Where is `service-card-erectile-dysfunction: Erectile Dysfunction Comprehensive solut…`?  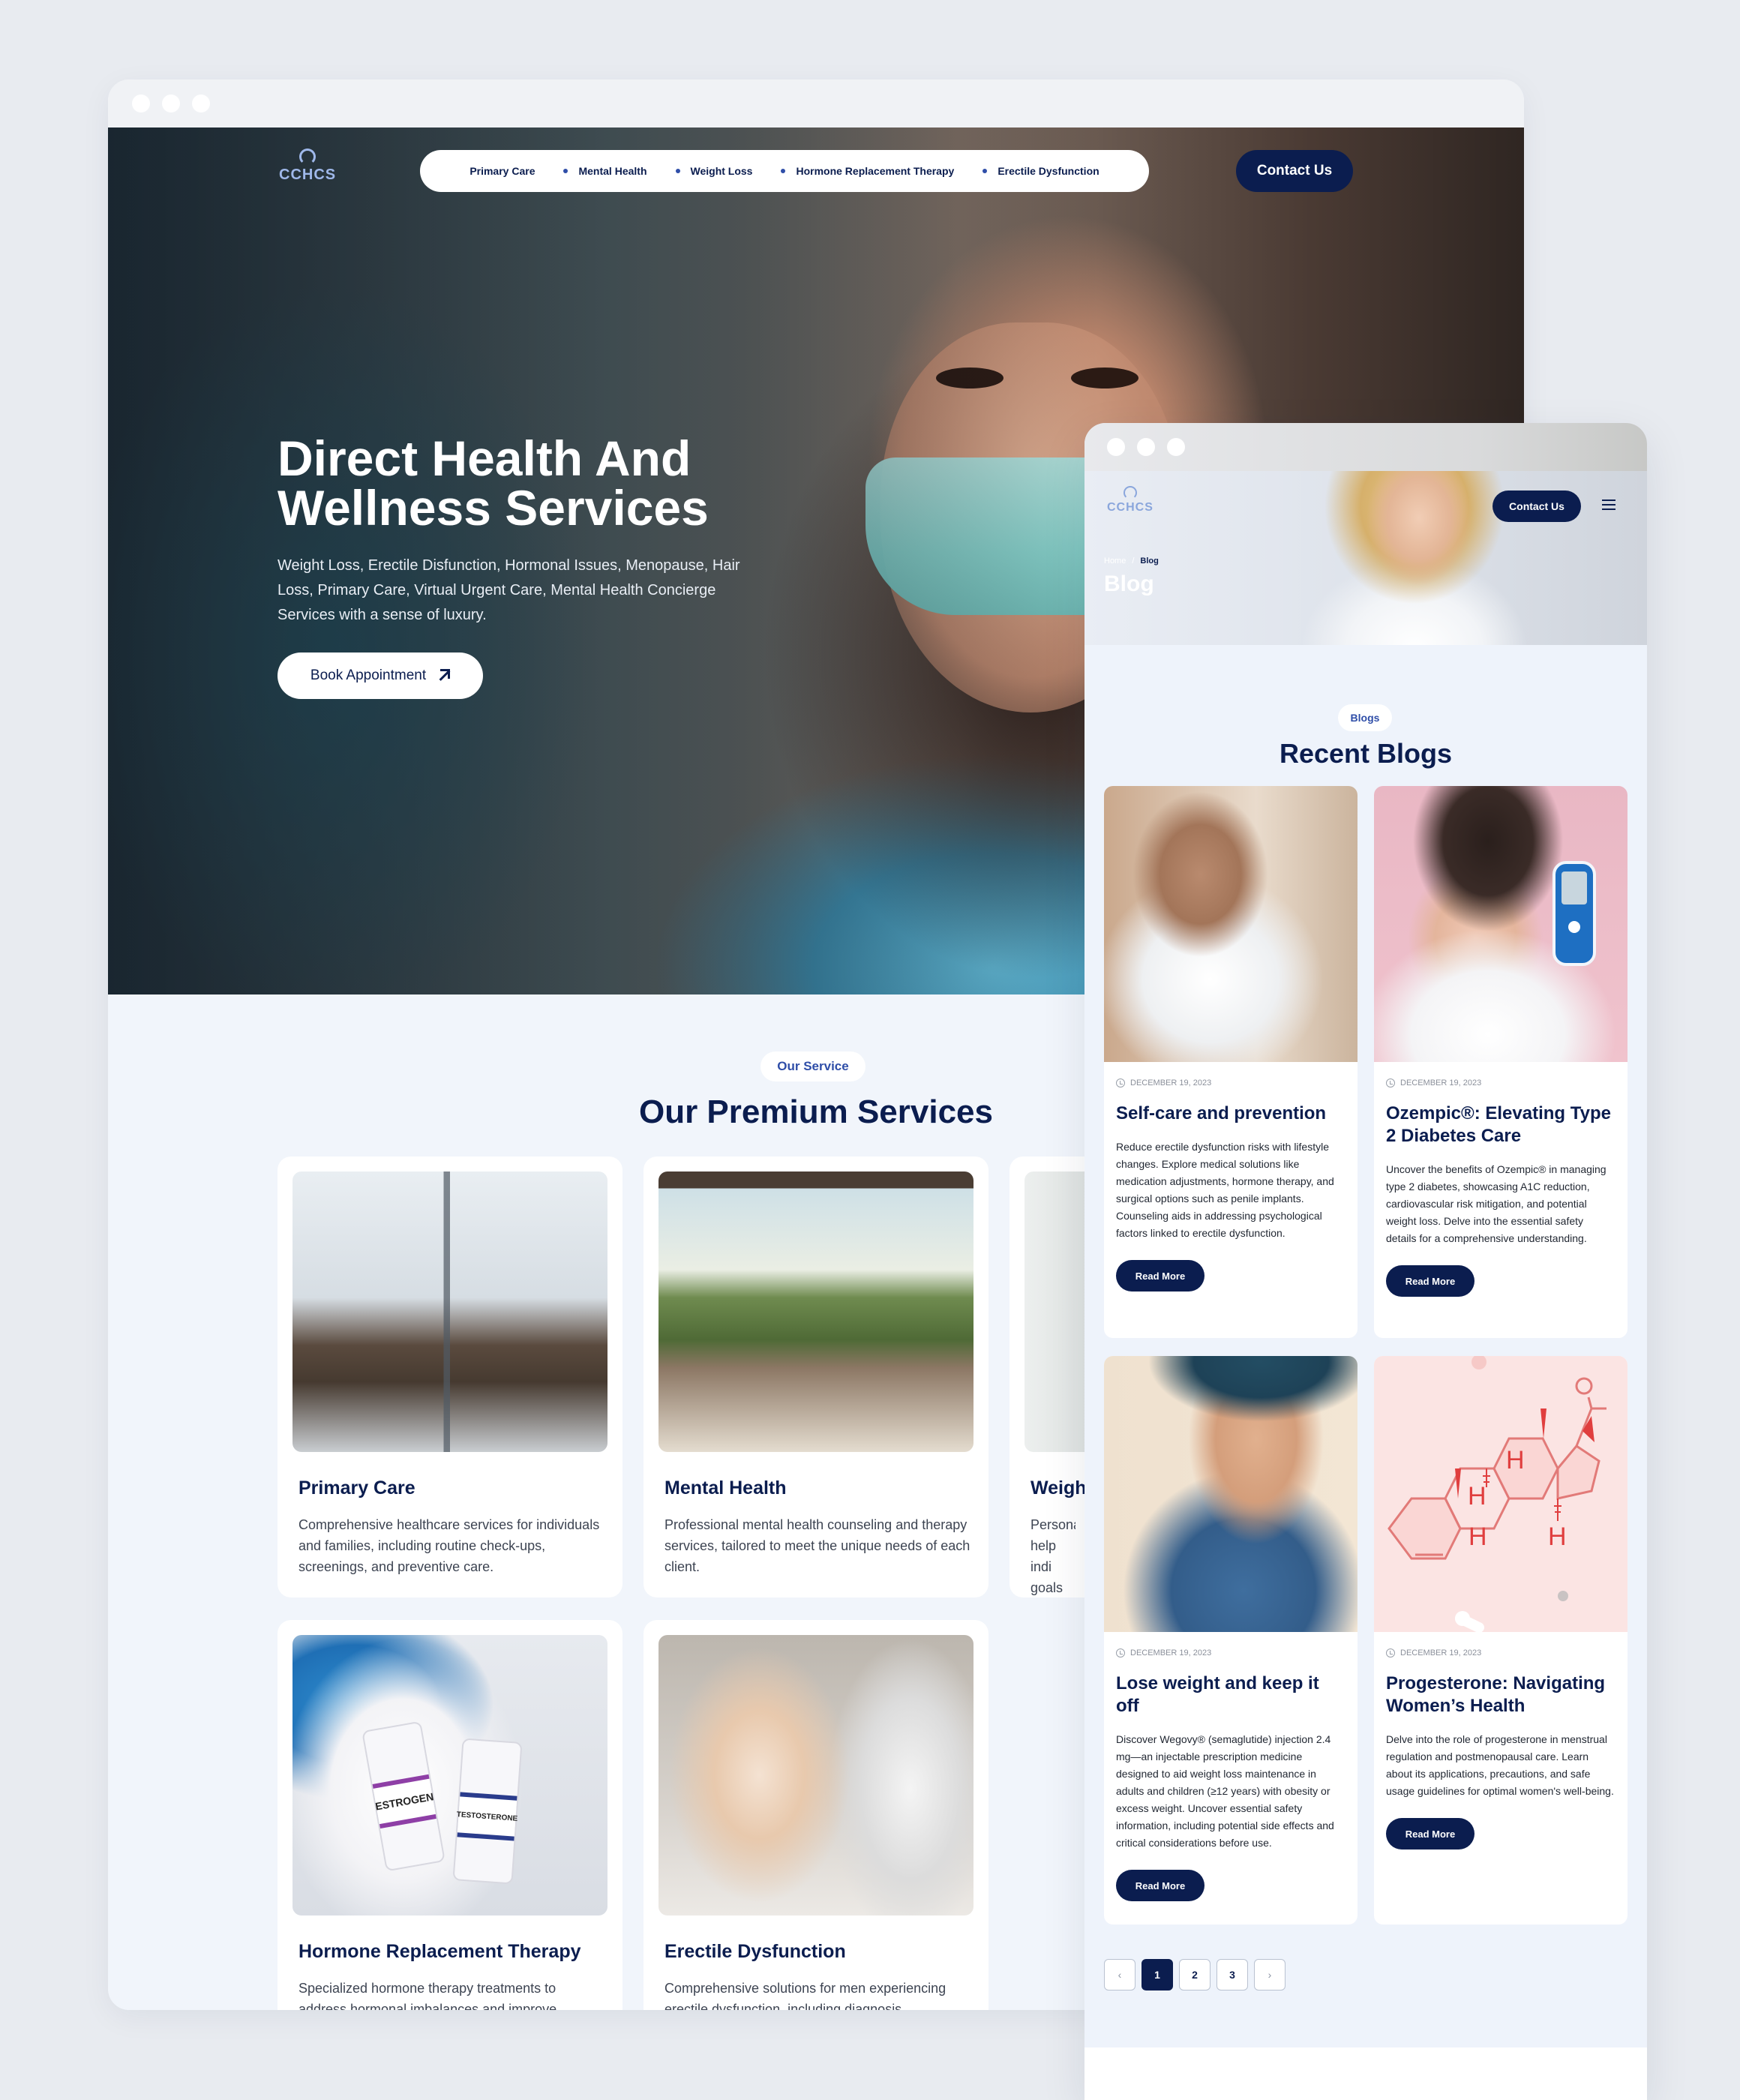 service-card-erectile-dysfunction: Erectile Dysfunction Comprehensive solut… is located at coordinates (816, 1815).